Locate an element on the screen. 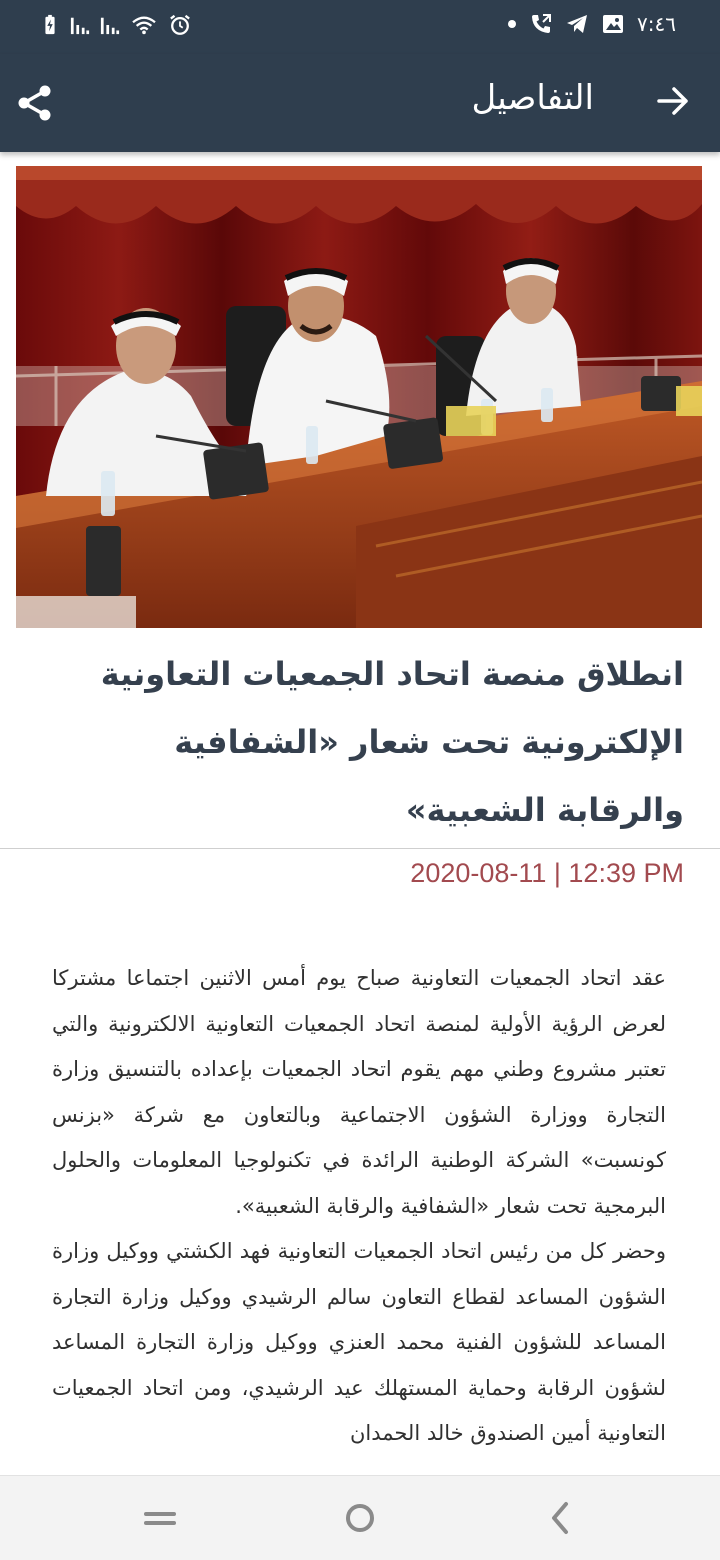 The image size is (720, 1560). status-bar: ٧:٤٦ is located at coordinates (360, 27).